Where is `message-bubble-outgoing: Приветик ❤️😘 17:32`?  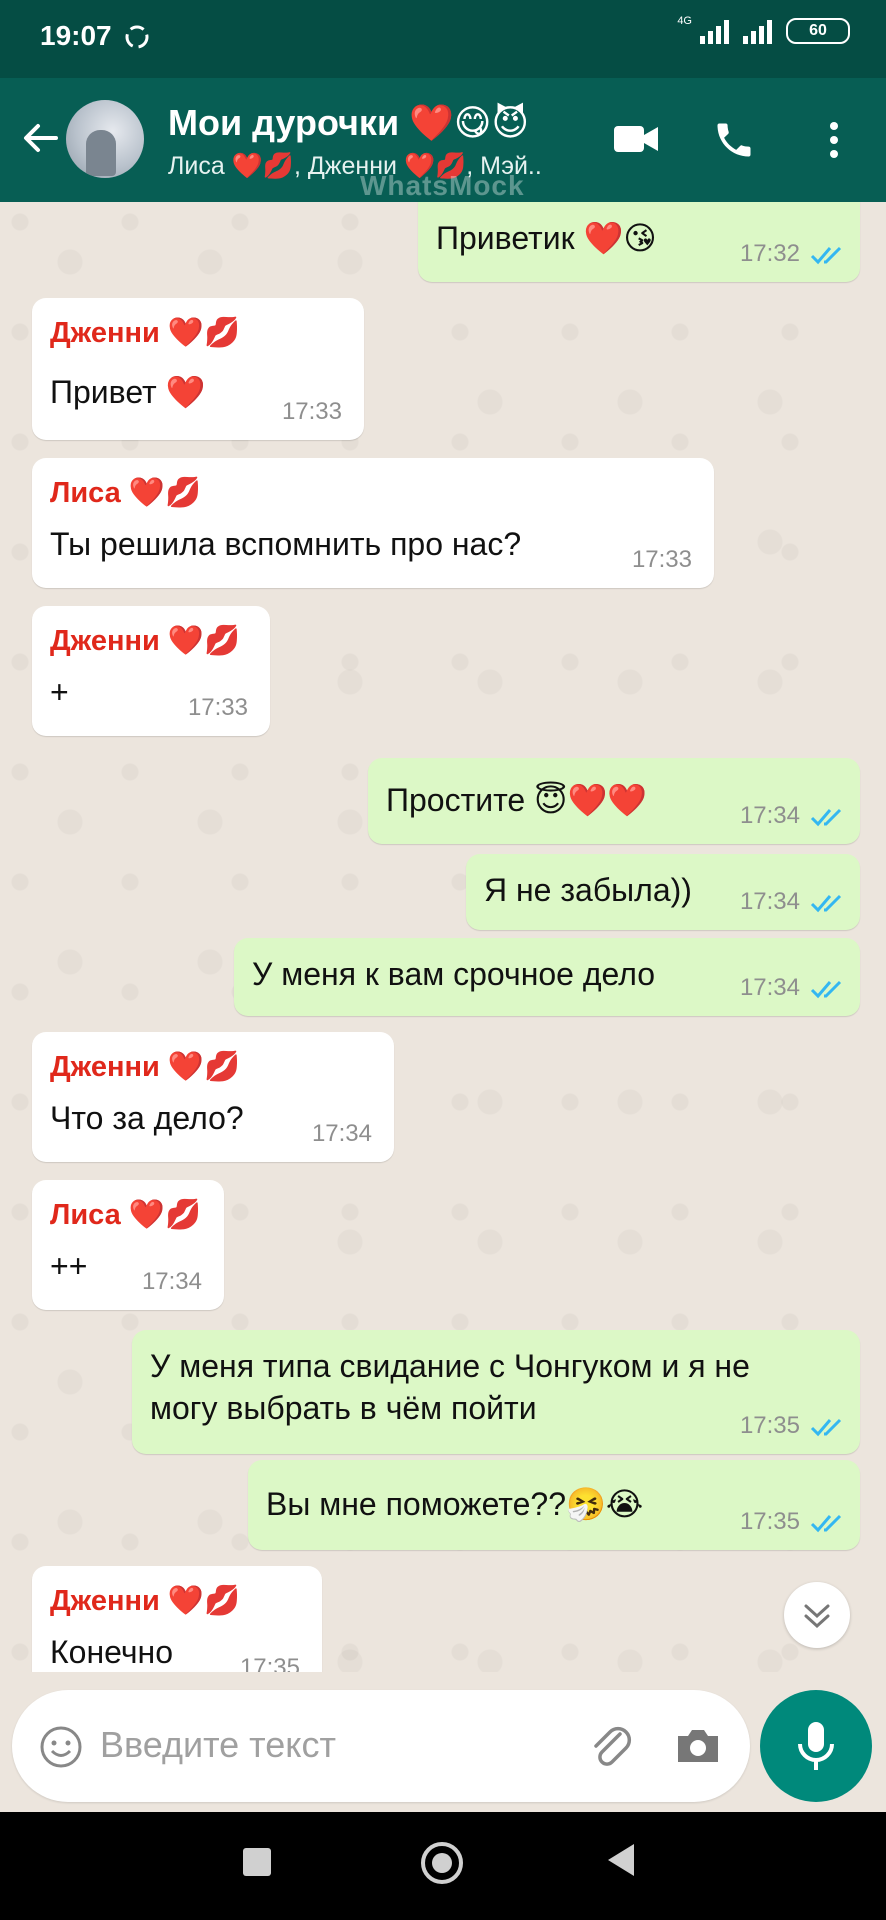 message-bubble-outgoing: Приветик ❤️😘 17:32 is located at coordinates (639, 242).